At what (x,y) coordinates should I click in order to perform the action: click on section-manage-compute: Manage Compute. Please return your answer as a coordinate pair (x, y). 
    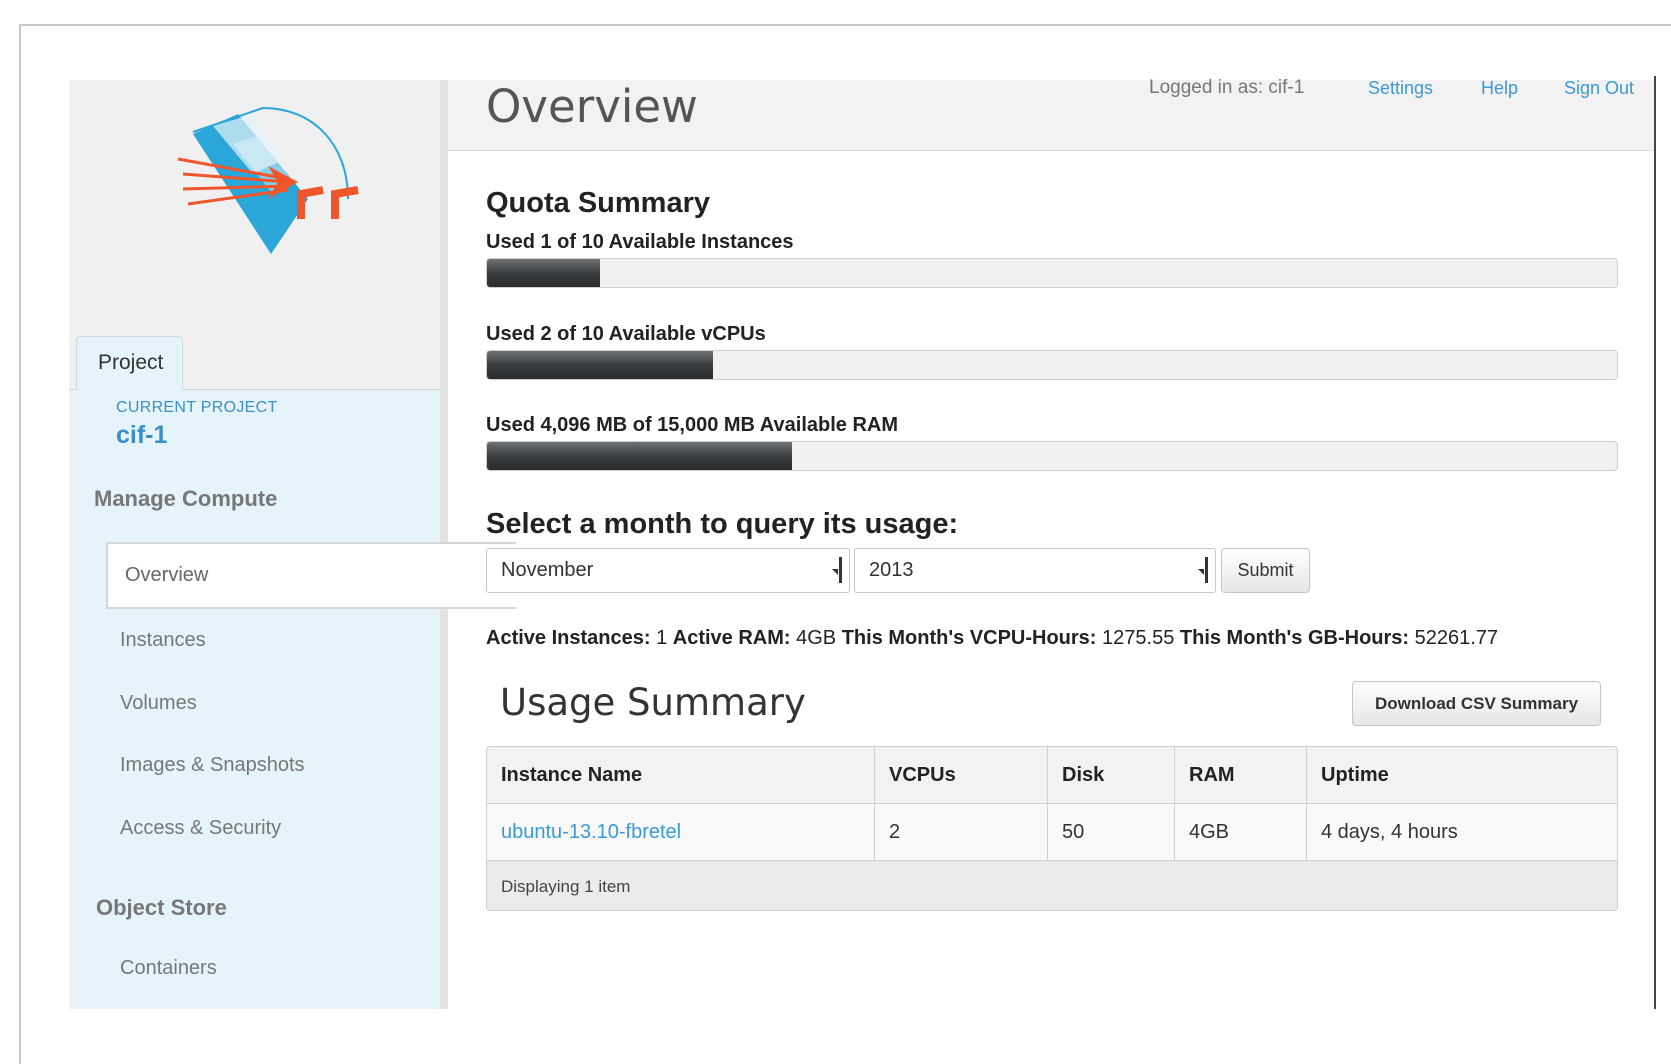
    Looking at the image, I should click on (186, 498).